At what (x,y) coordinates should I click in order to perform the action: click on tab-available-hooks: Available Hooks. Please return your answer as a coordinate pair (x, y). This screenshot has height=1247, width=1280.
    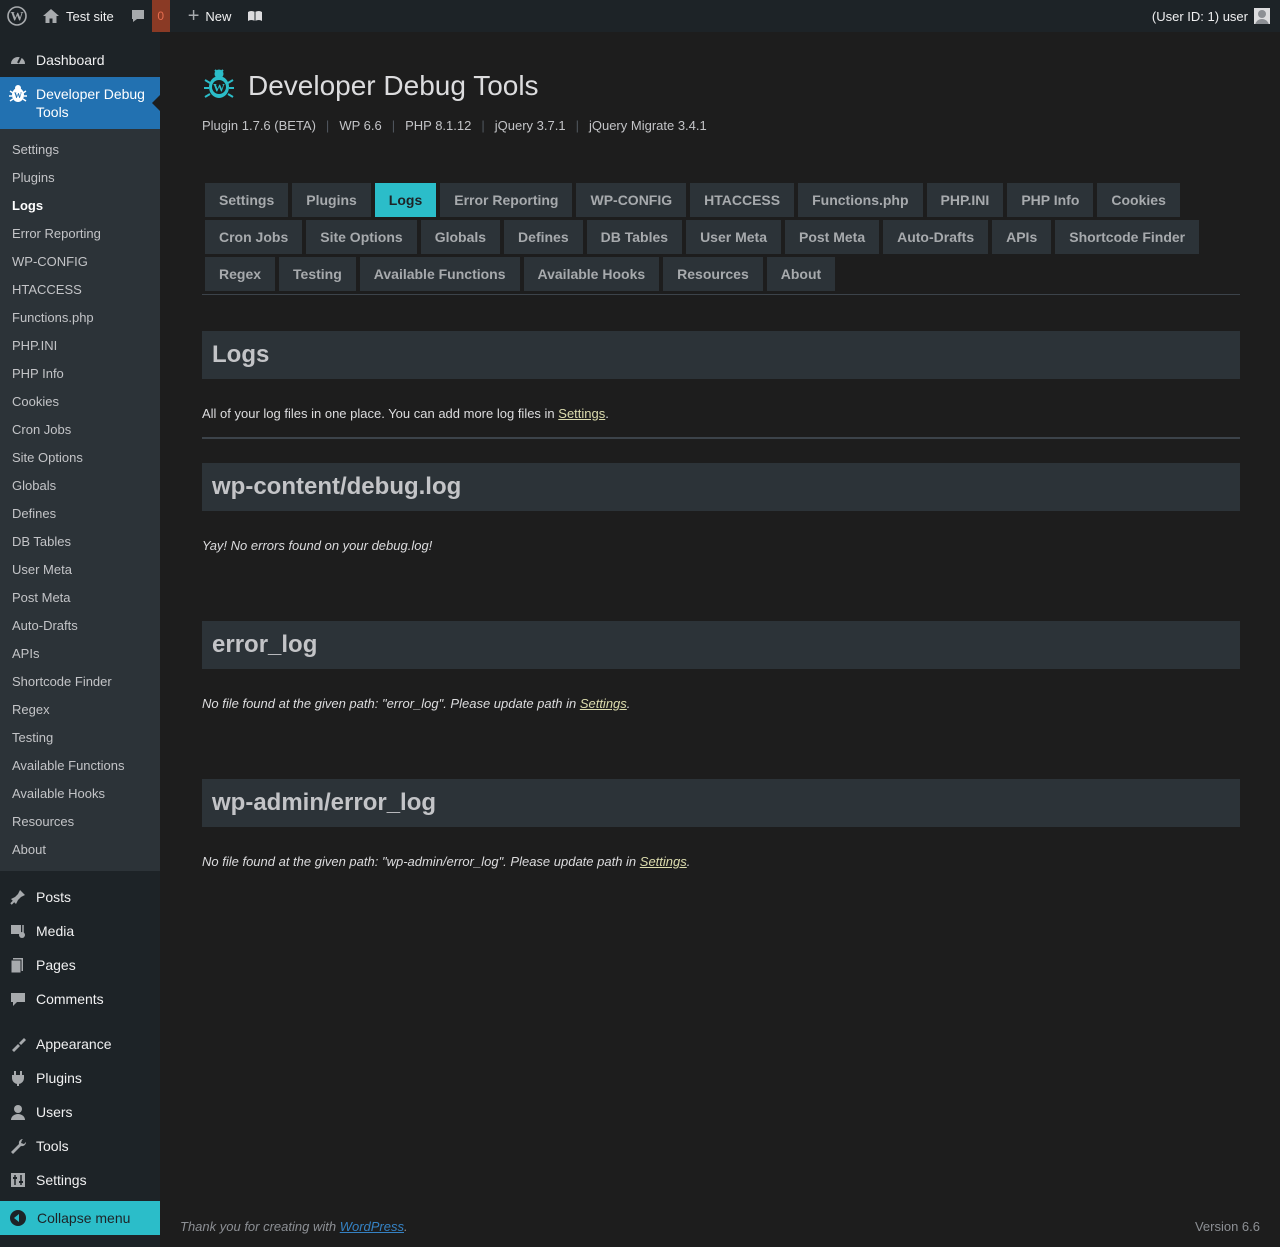
    Looking at the image, I should click on (591, 274).